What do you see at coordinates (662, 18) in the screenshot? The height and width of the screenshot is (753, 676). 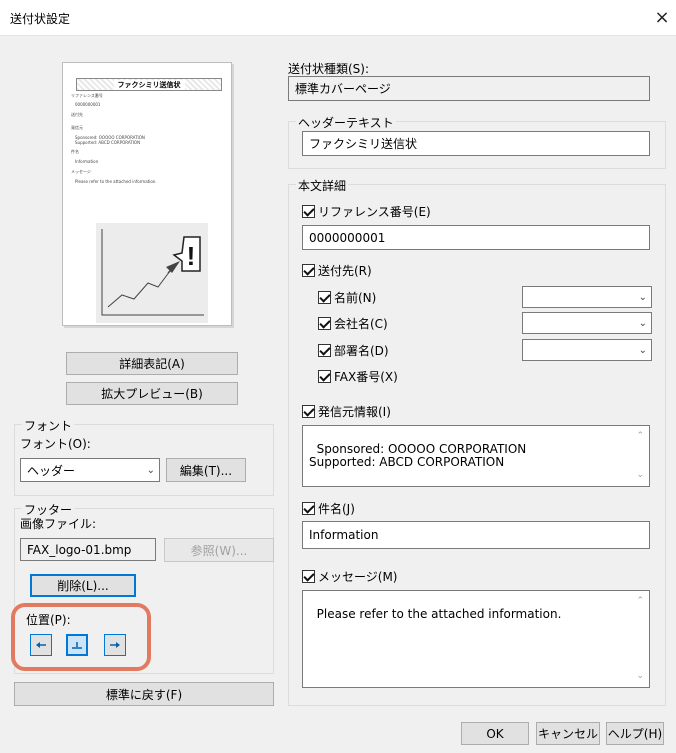 I see `close-button: ×` at bounding box center [662, 18].